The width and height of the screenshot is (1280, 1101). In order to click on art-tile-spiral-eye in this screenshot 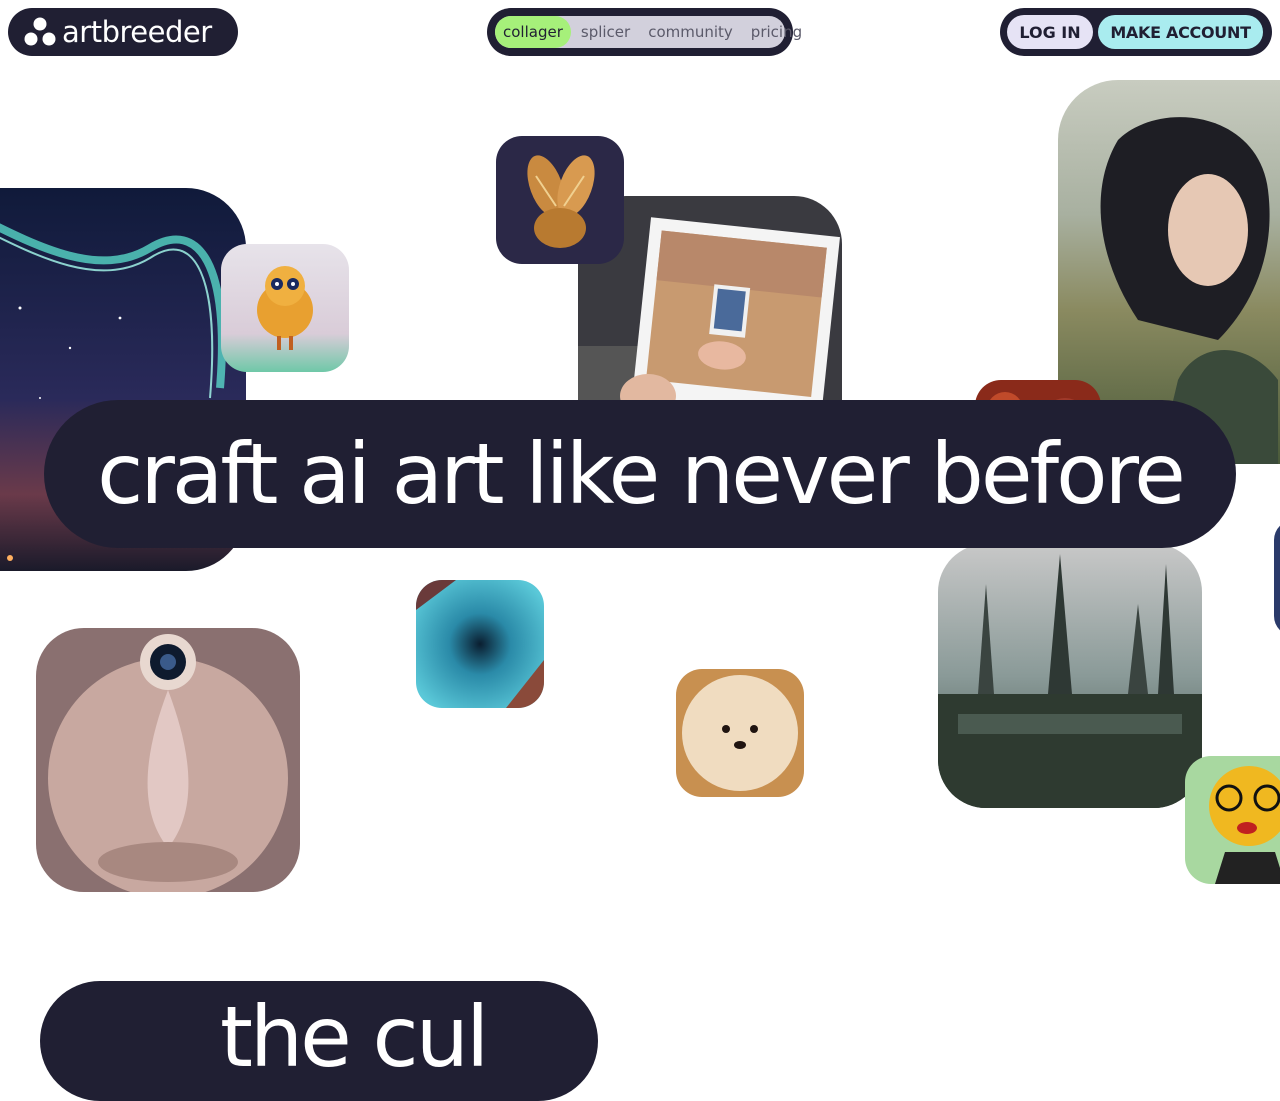, I will do `click(168, 760)`.